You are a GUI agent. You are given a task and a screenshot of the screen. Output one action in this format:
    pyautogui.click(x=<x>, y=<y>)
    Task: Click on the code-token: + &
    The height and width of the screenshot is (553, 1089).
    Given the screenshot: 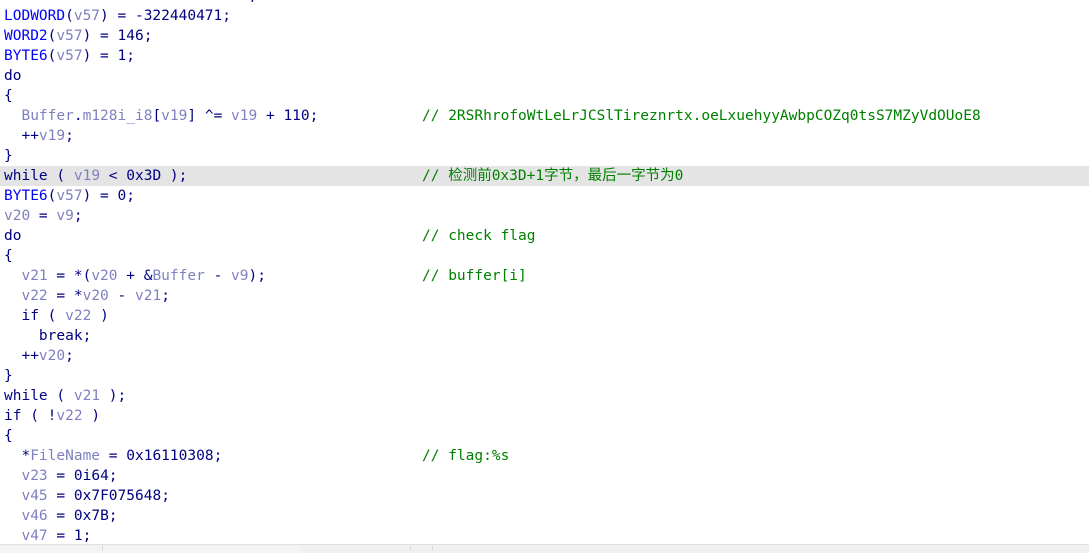 What is the action you would take?
    pyautogui.click(x=135, y=276)
    